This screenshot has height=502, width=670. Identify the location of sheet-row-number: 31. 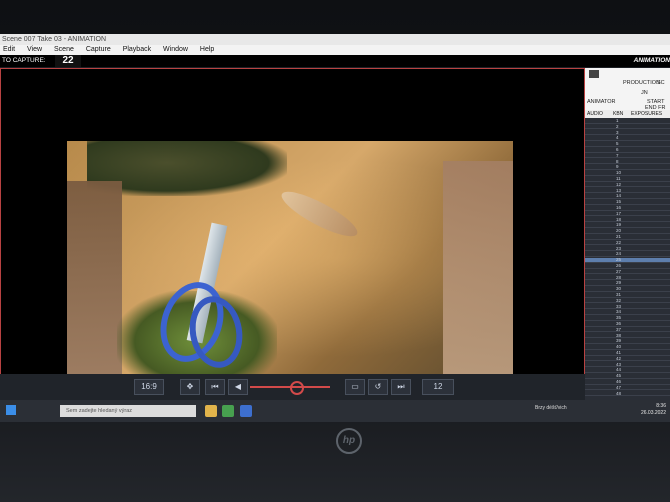
(619, 294).